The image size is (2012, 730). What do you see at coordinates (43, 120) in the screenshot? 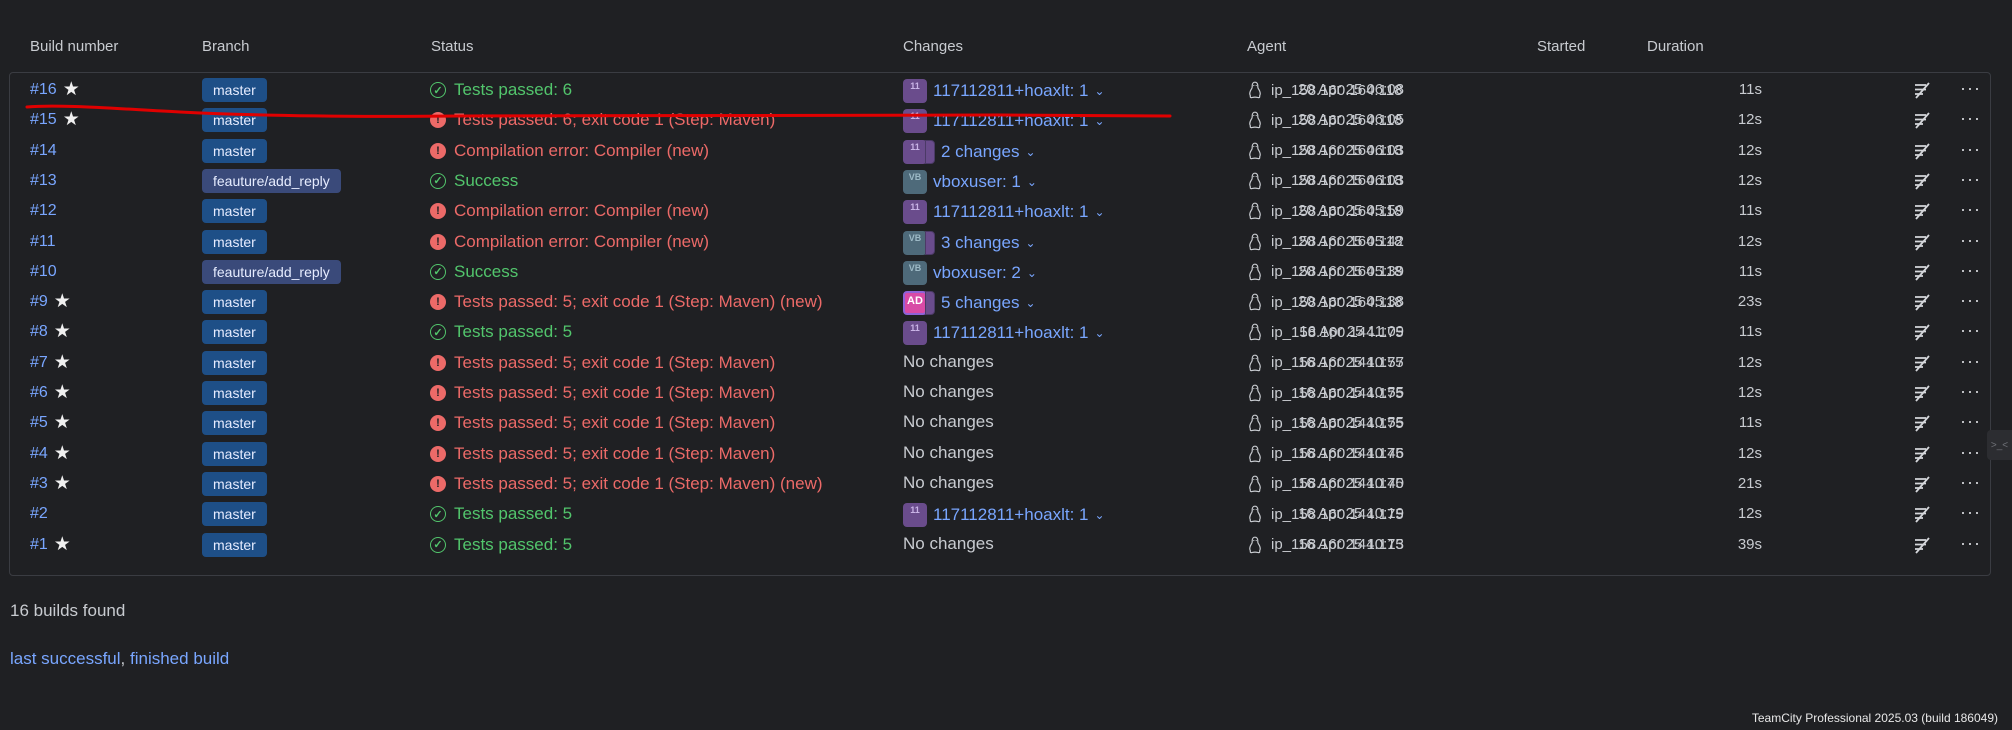
I see `build-number-link: #15` at bounding box center [43, 120].